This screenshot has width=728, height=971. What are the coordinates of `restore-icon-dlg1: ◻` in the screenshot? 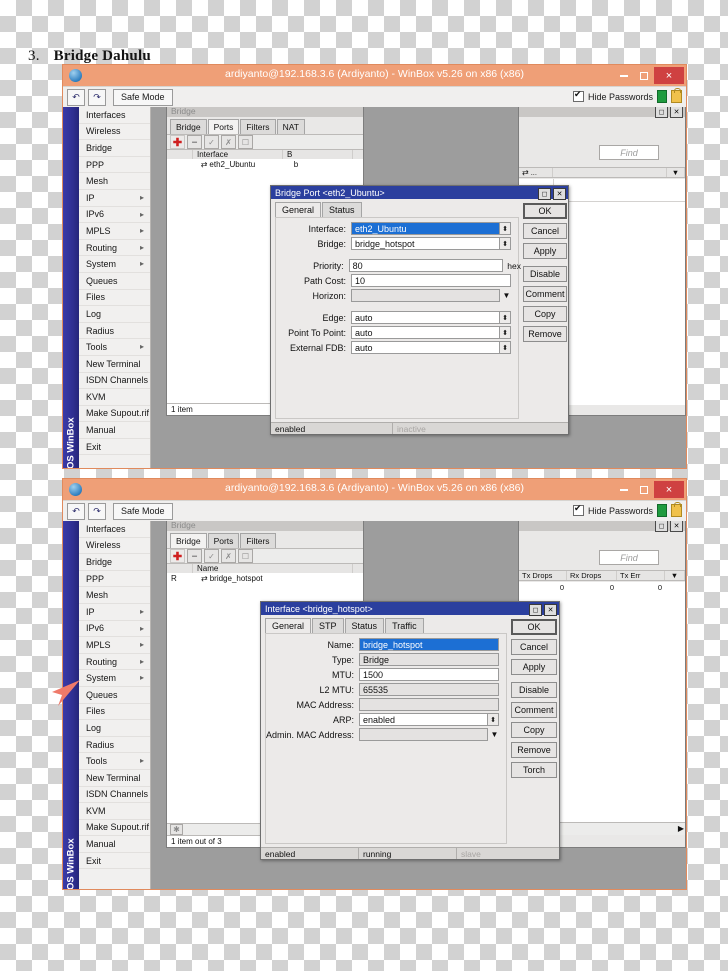 It's located at (544, 193).